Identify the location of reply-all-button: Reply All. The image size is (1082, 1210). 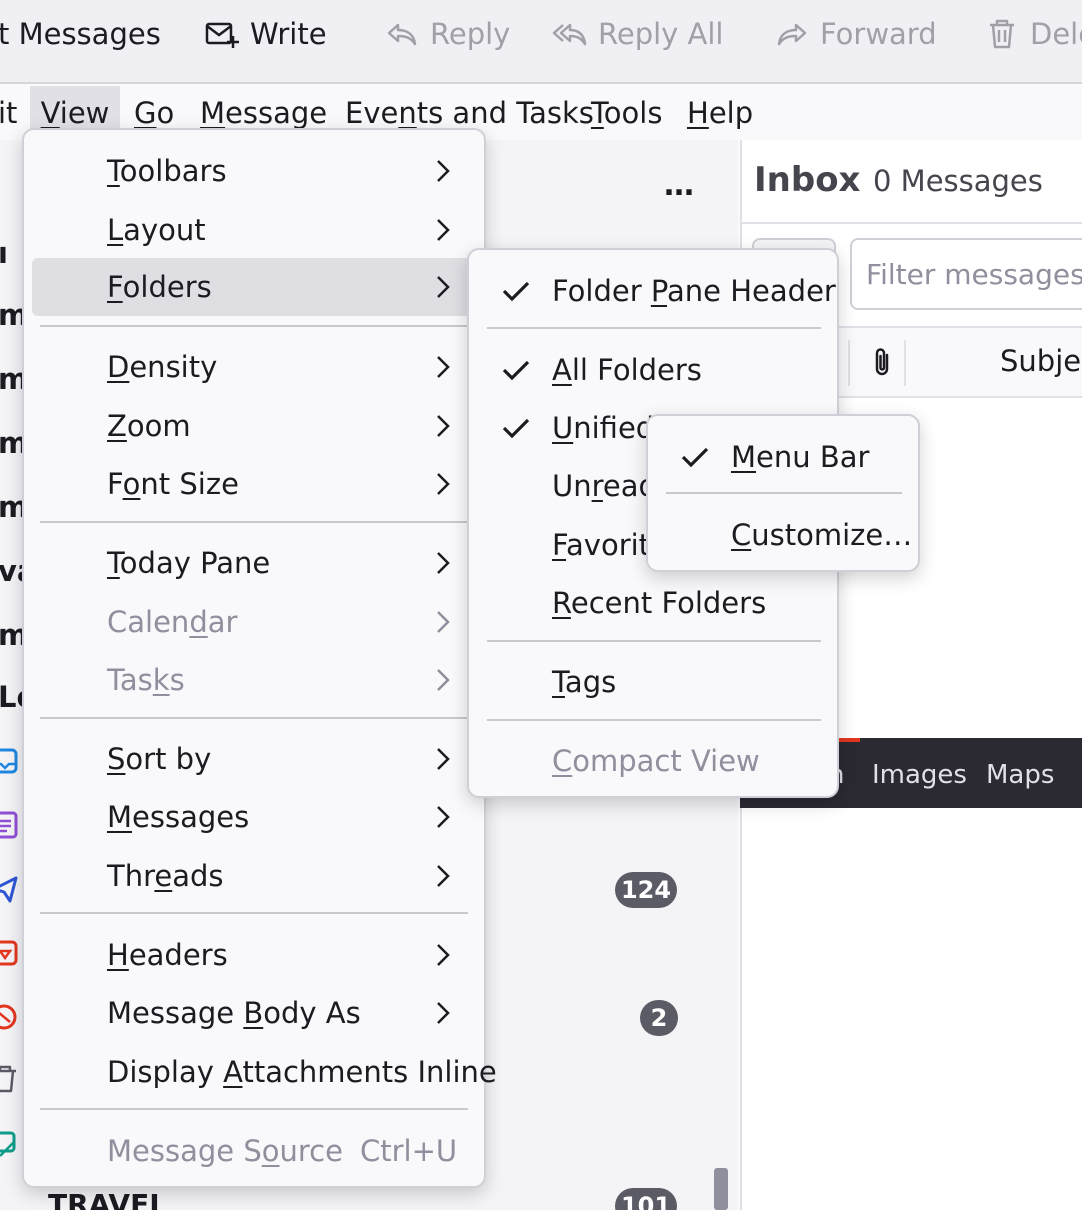
(638, 34).